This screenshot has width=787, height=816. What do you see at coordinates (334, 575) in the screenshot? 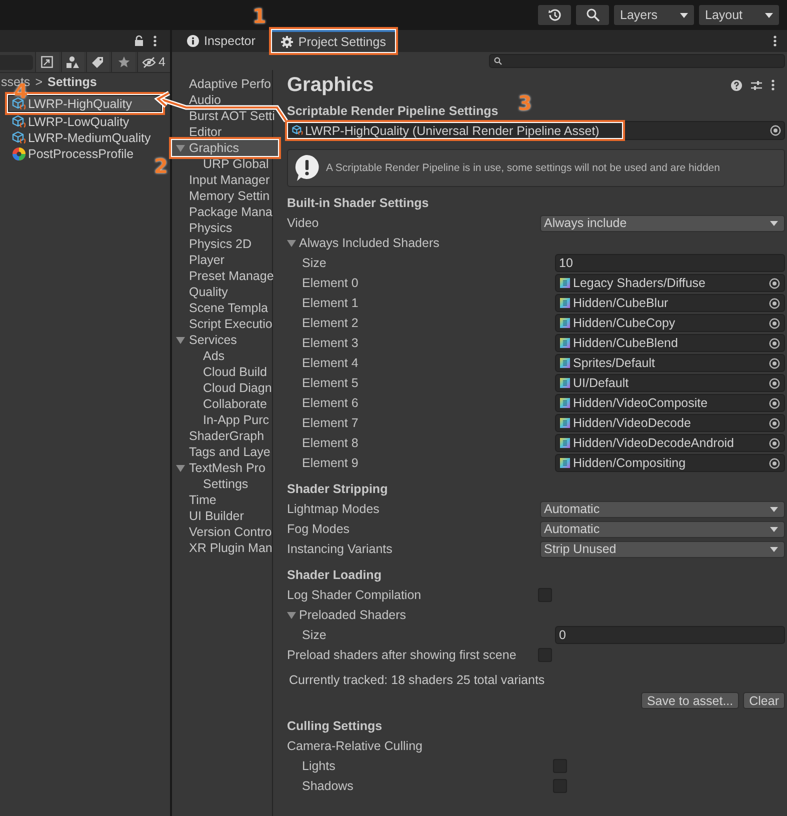
I see `section-heading: Shader Loading` at bounding box center [334, 575].